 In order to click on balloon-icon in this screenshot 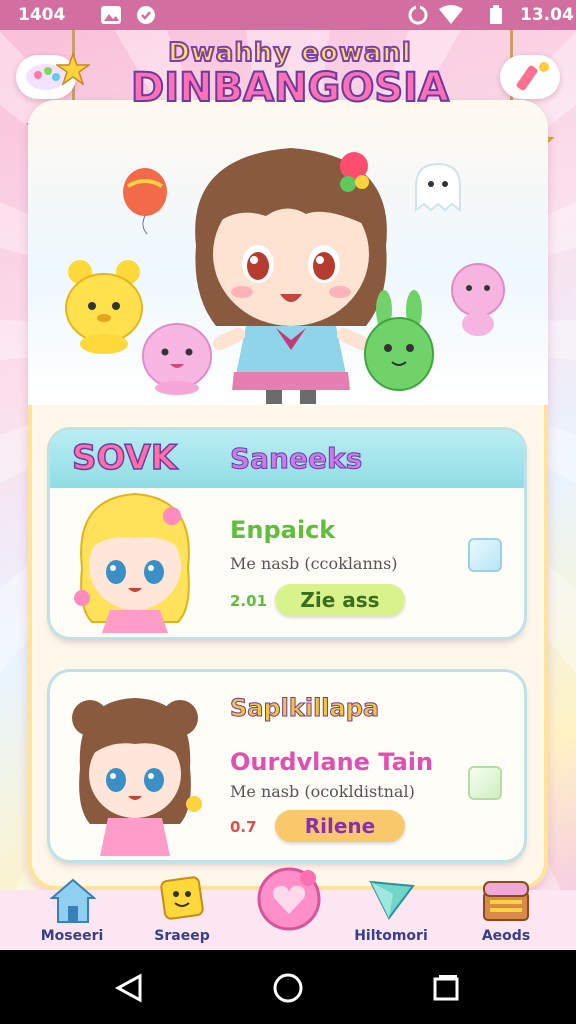, I will do `click(145, 201)`.